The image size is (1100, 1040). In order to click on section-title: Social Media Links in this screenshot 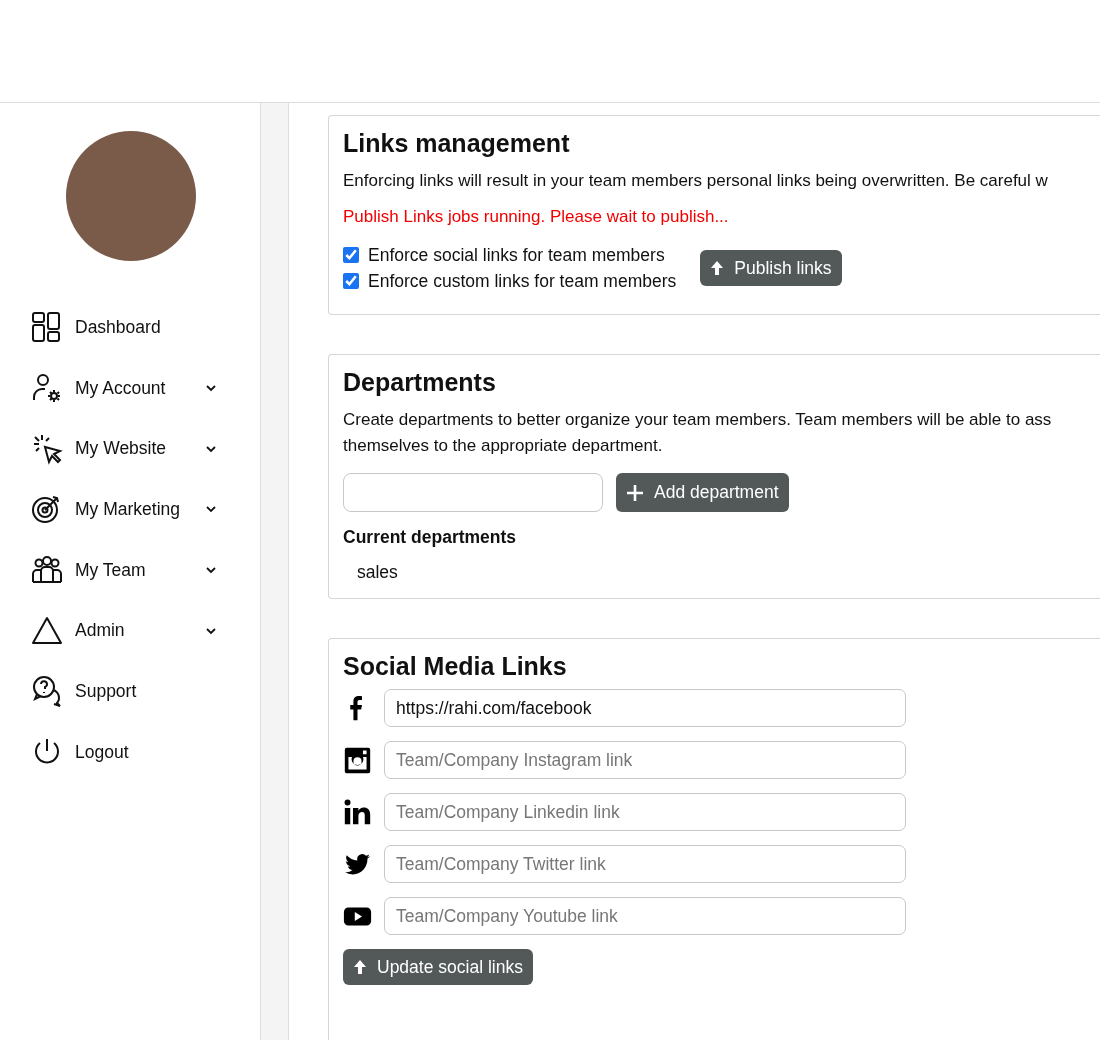, I will do `click(455, 666)`.